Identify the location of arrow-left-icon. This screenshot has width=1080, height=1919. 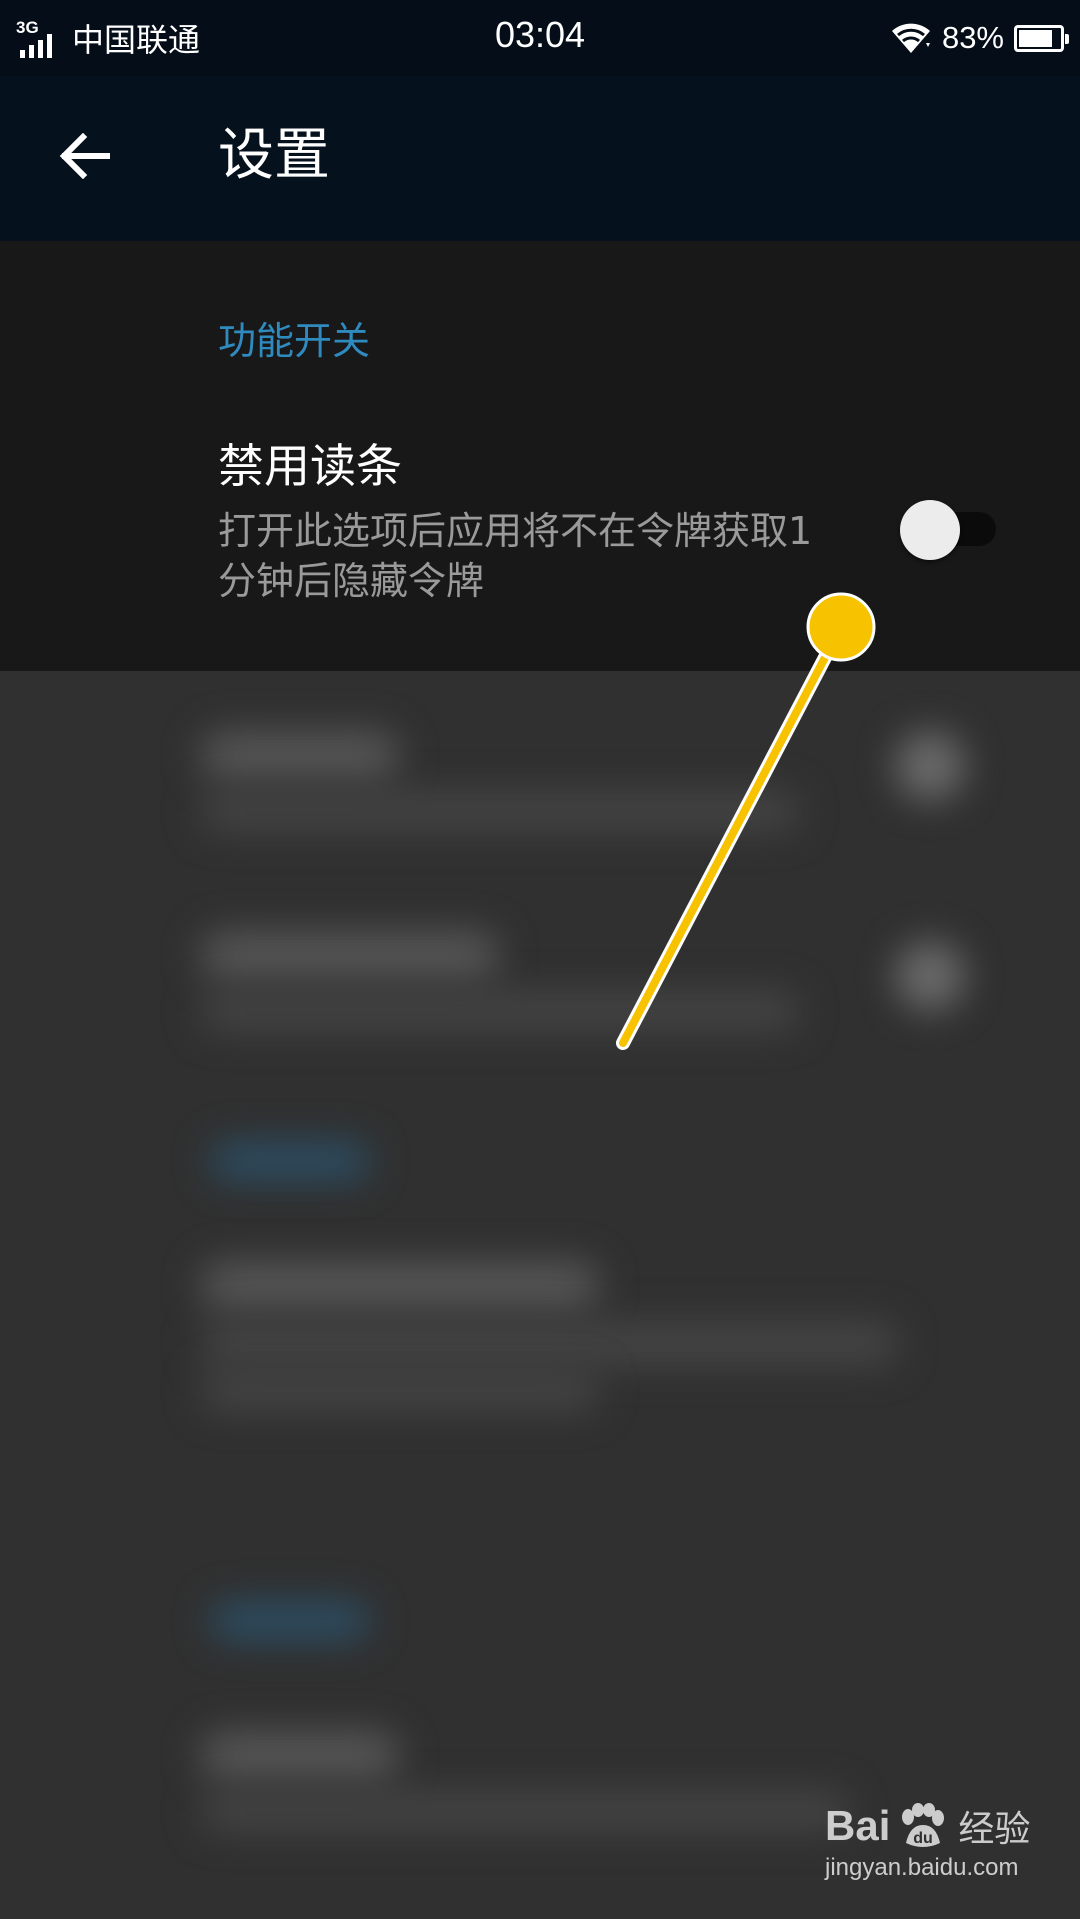
(84, 156).